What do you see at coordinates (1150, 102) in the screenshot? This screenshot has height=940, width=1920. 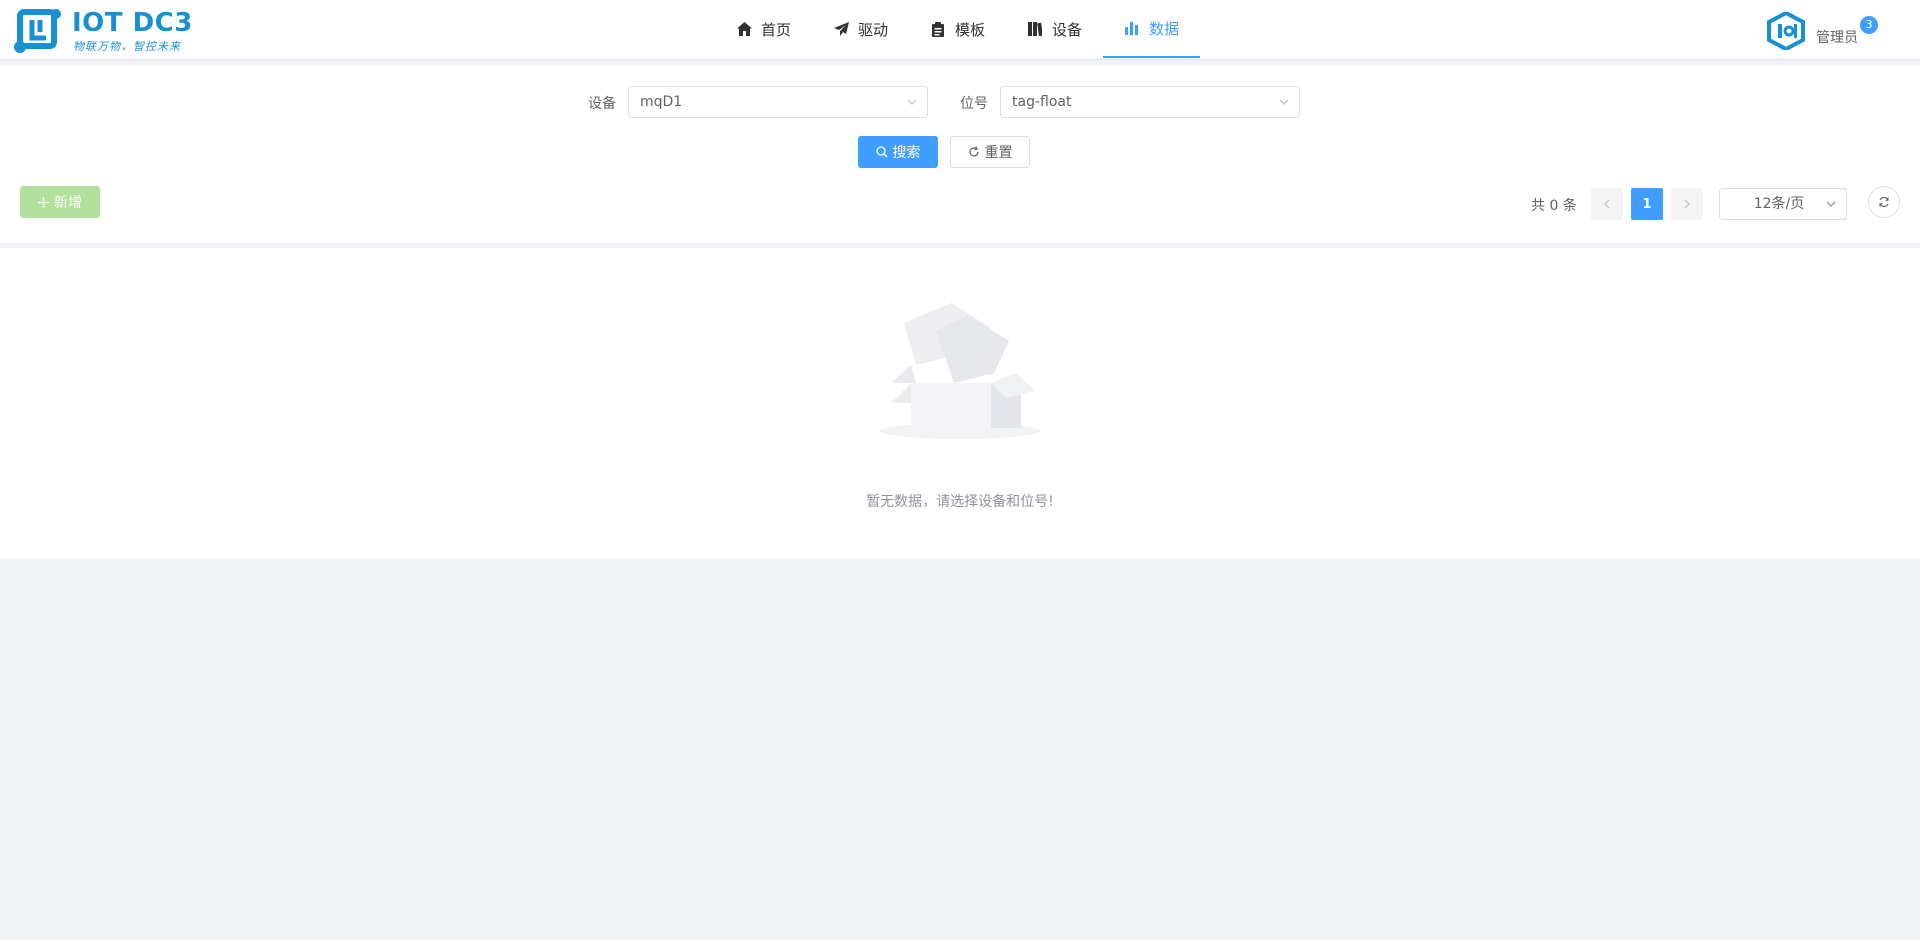 I see `point-select: tag-float` at bounding box center [1150, 102].